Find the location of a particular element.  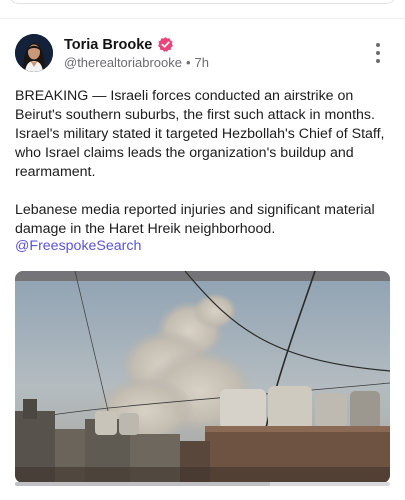

verified-badge-icon is located at coordinates (165, 44).